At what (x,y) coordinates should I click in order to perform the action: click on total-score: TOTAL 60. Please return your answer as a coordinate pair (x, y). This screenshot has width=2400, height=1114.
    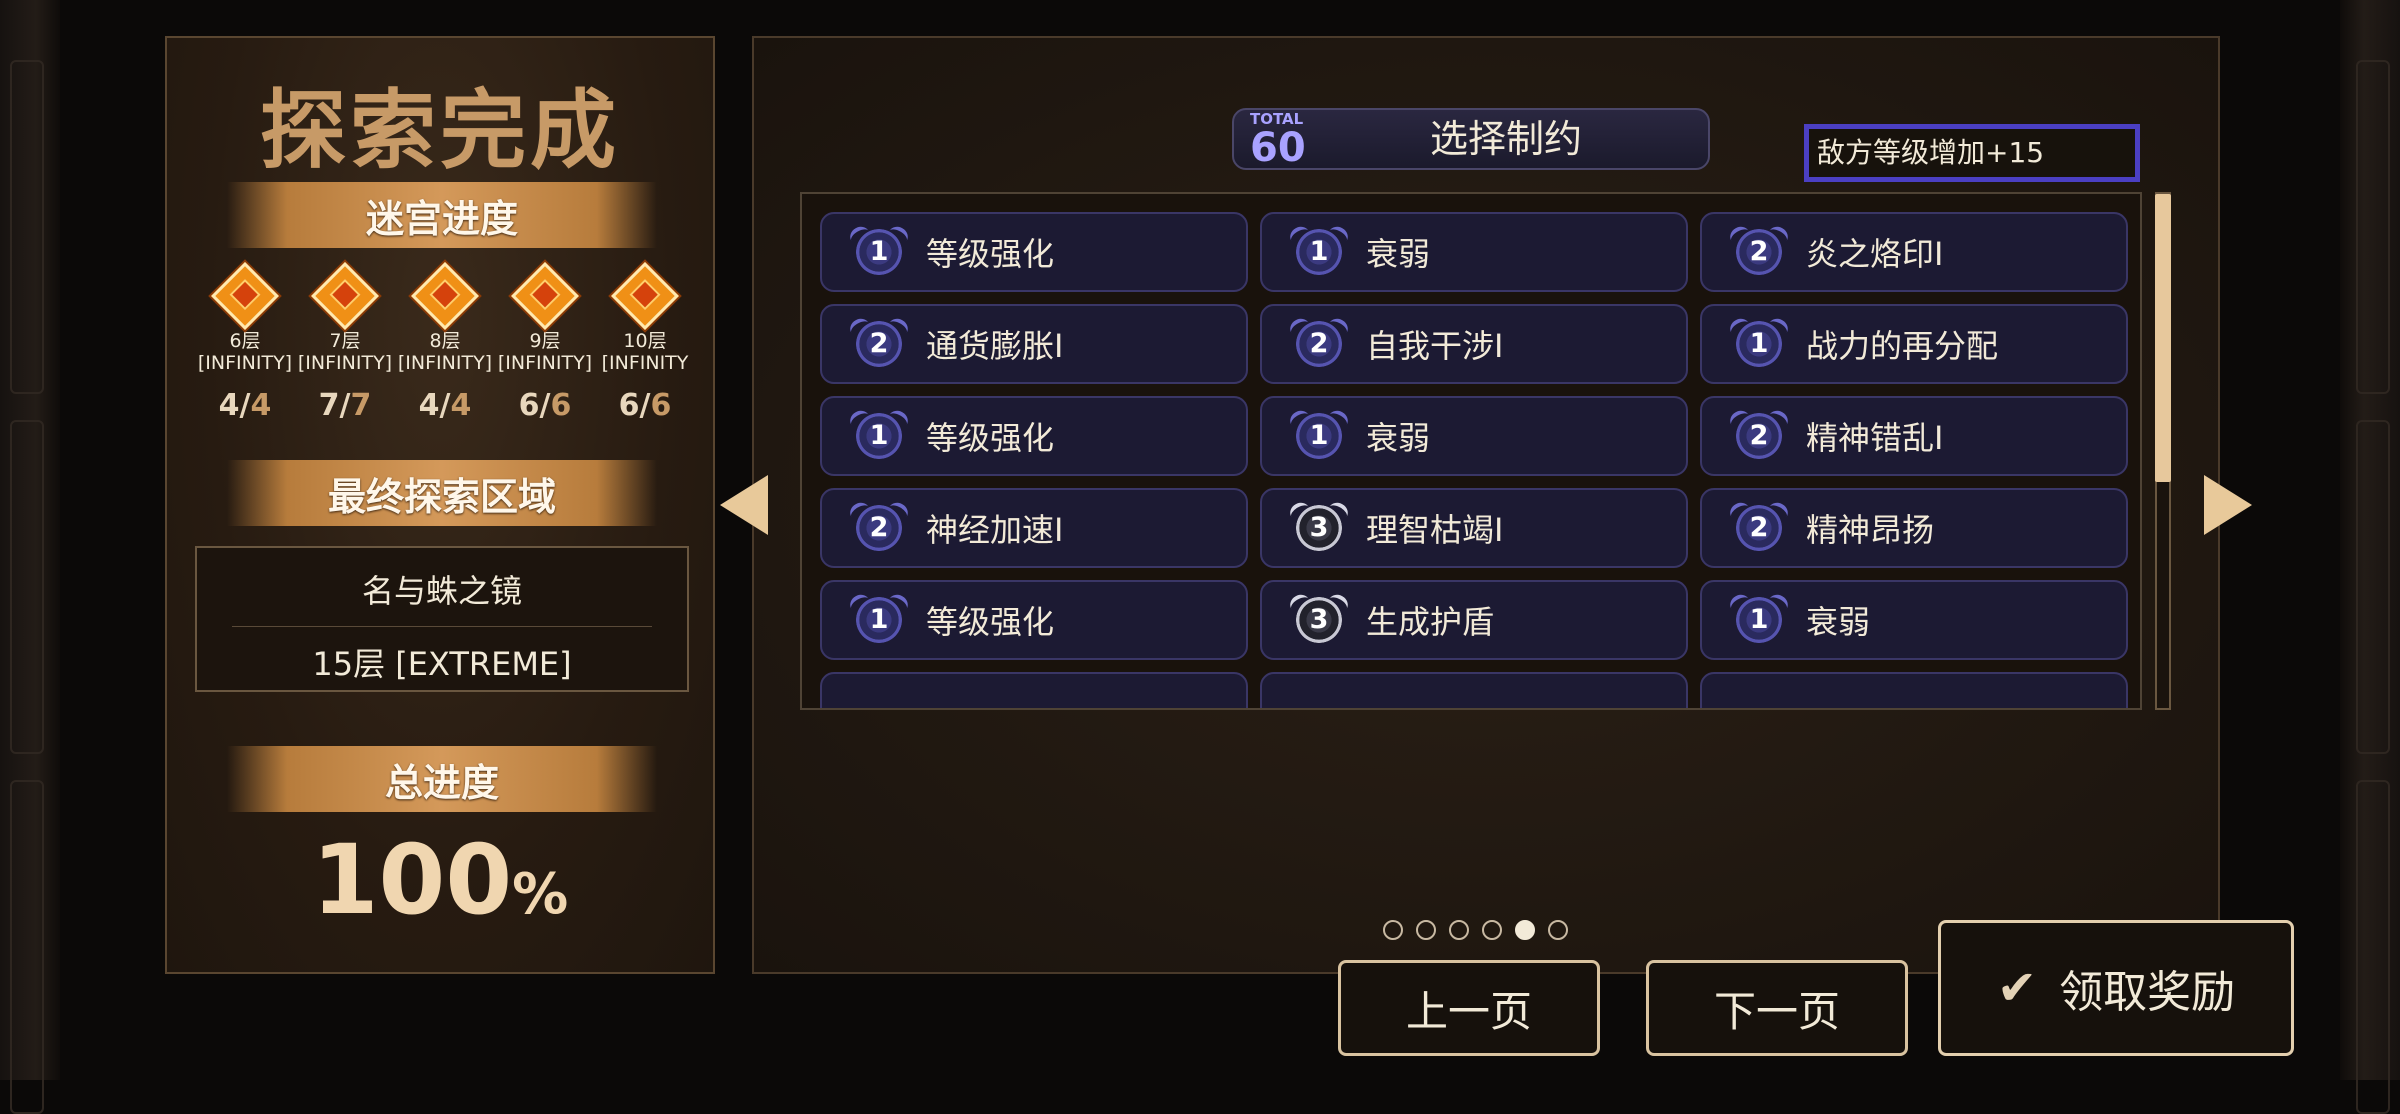
    Looking at the image, I should click on (1278, 140).